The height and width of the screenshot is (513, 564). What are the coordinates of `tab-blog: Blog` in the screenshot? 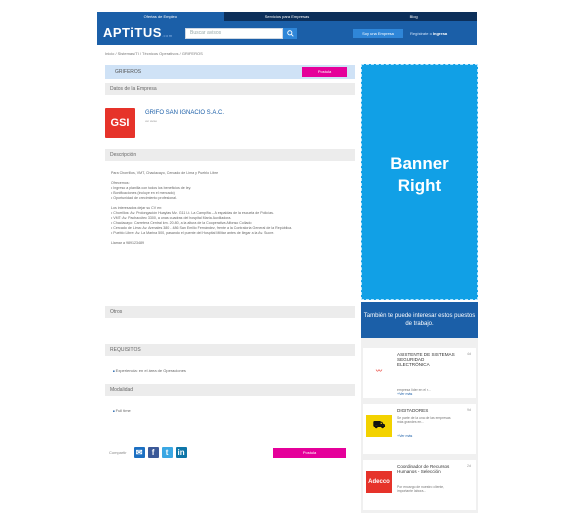 It's located at (413, 16).